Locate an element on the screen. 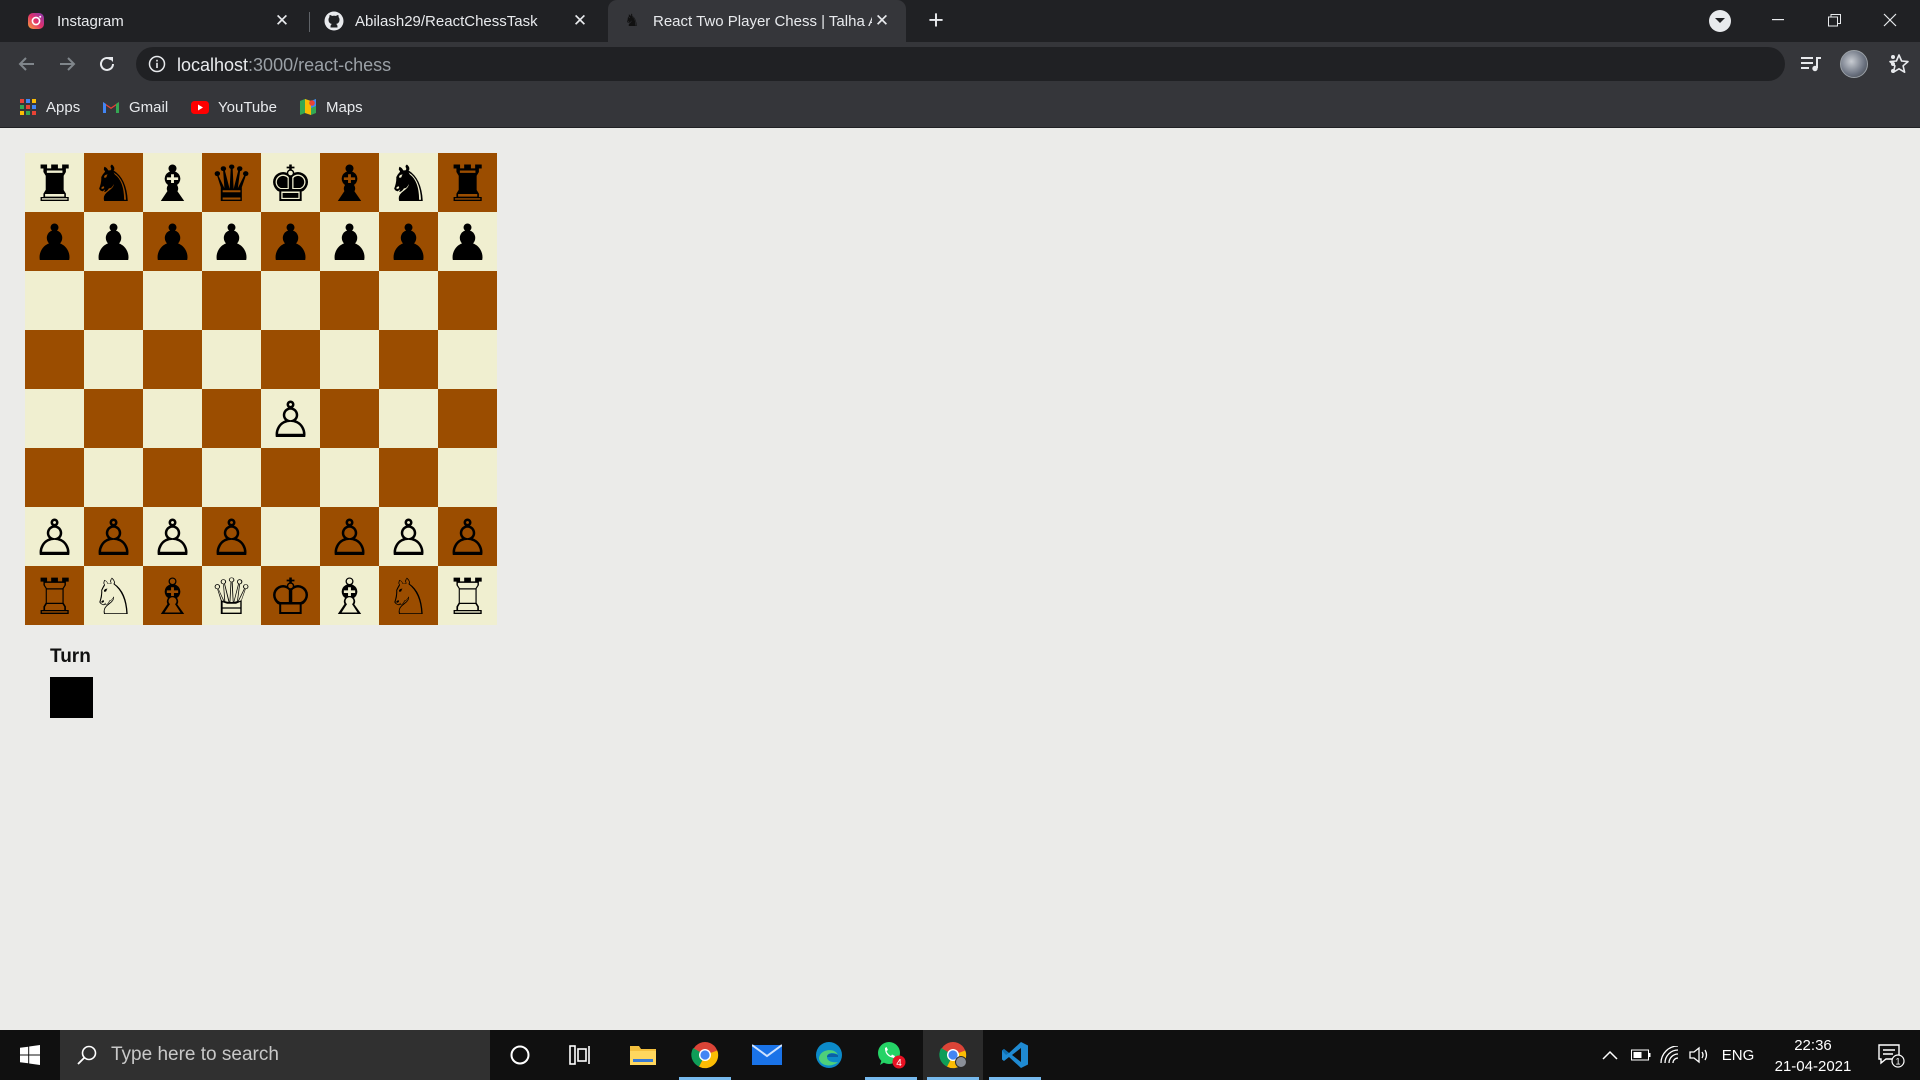  square-b4 is located at coordinates (113, 418).